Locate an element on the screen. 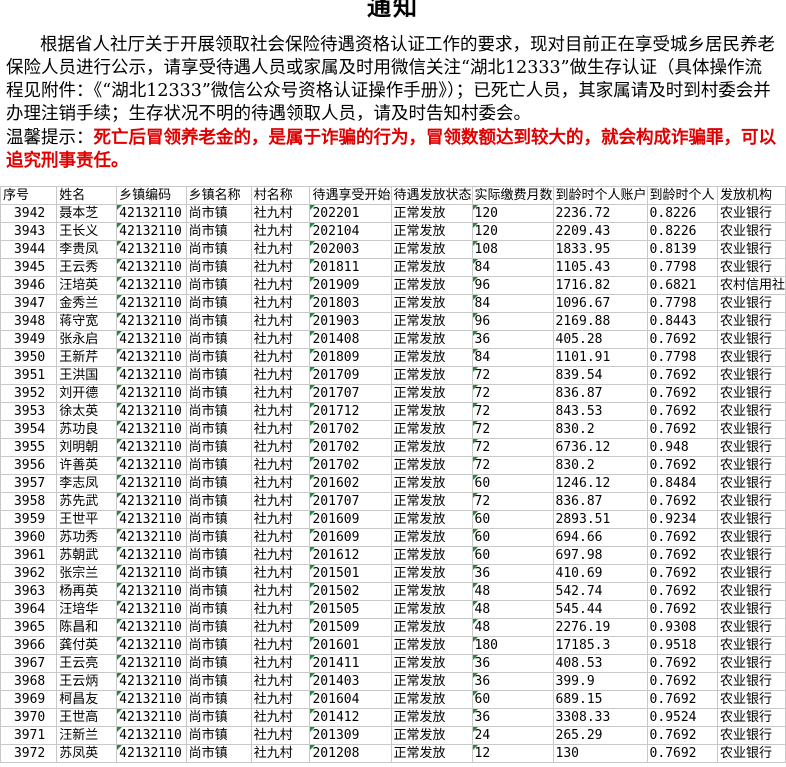 Image resolution: width=786 pixels, height=767 pixels. table-cell: 202201 is located at coordinates (350, 213).